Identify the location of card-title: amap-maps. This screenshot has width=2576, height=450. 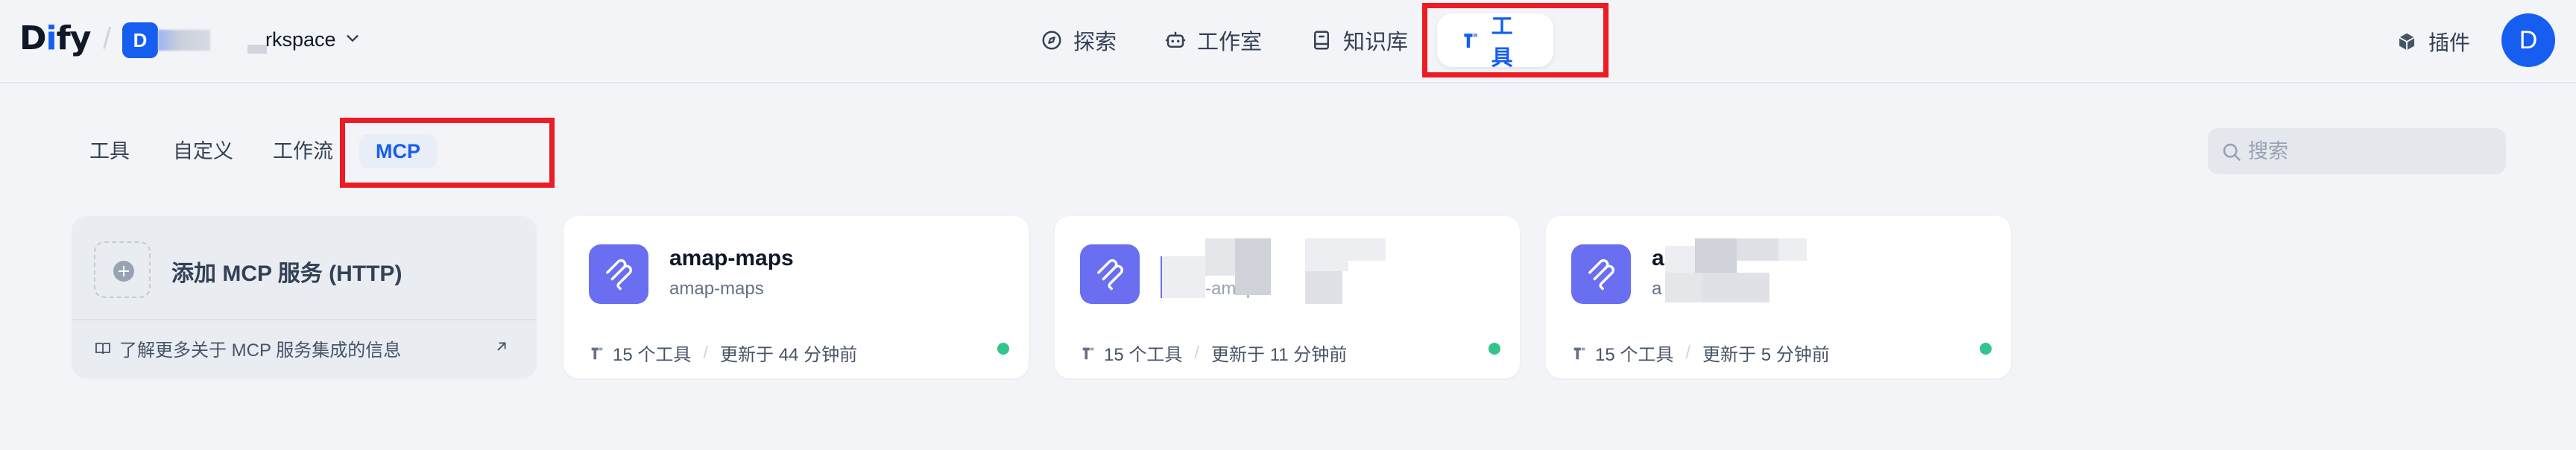
(731, 258).